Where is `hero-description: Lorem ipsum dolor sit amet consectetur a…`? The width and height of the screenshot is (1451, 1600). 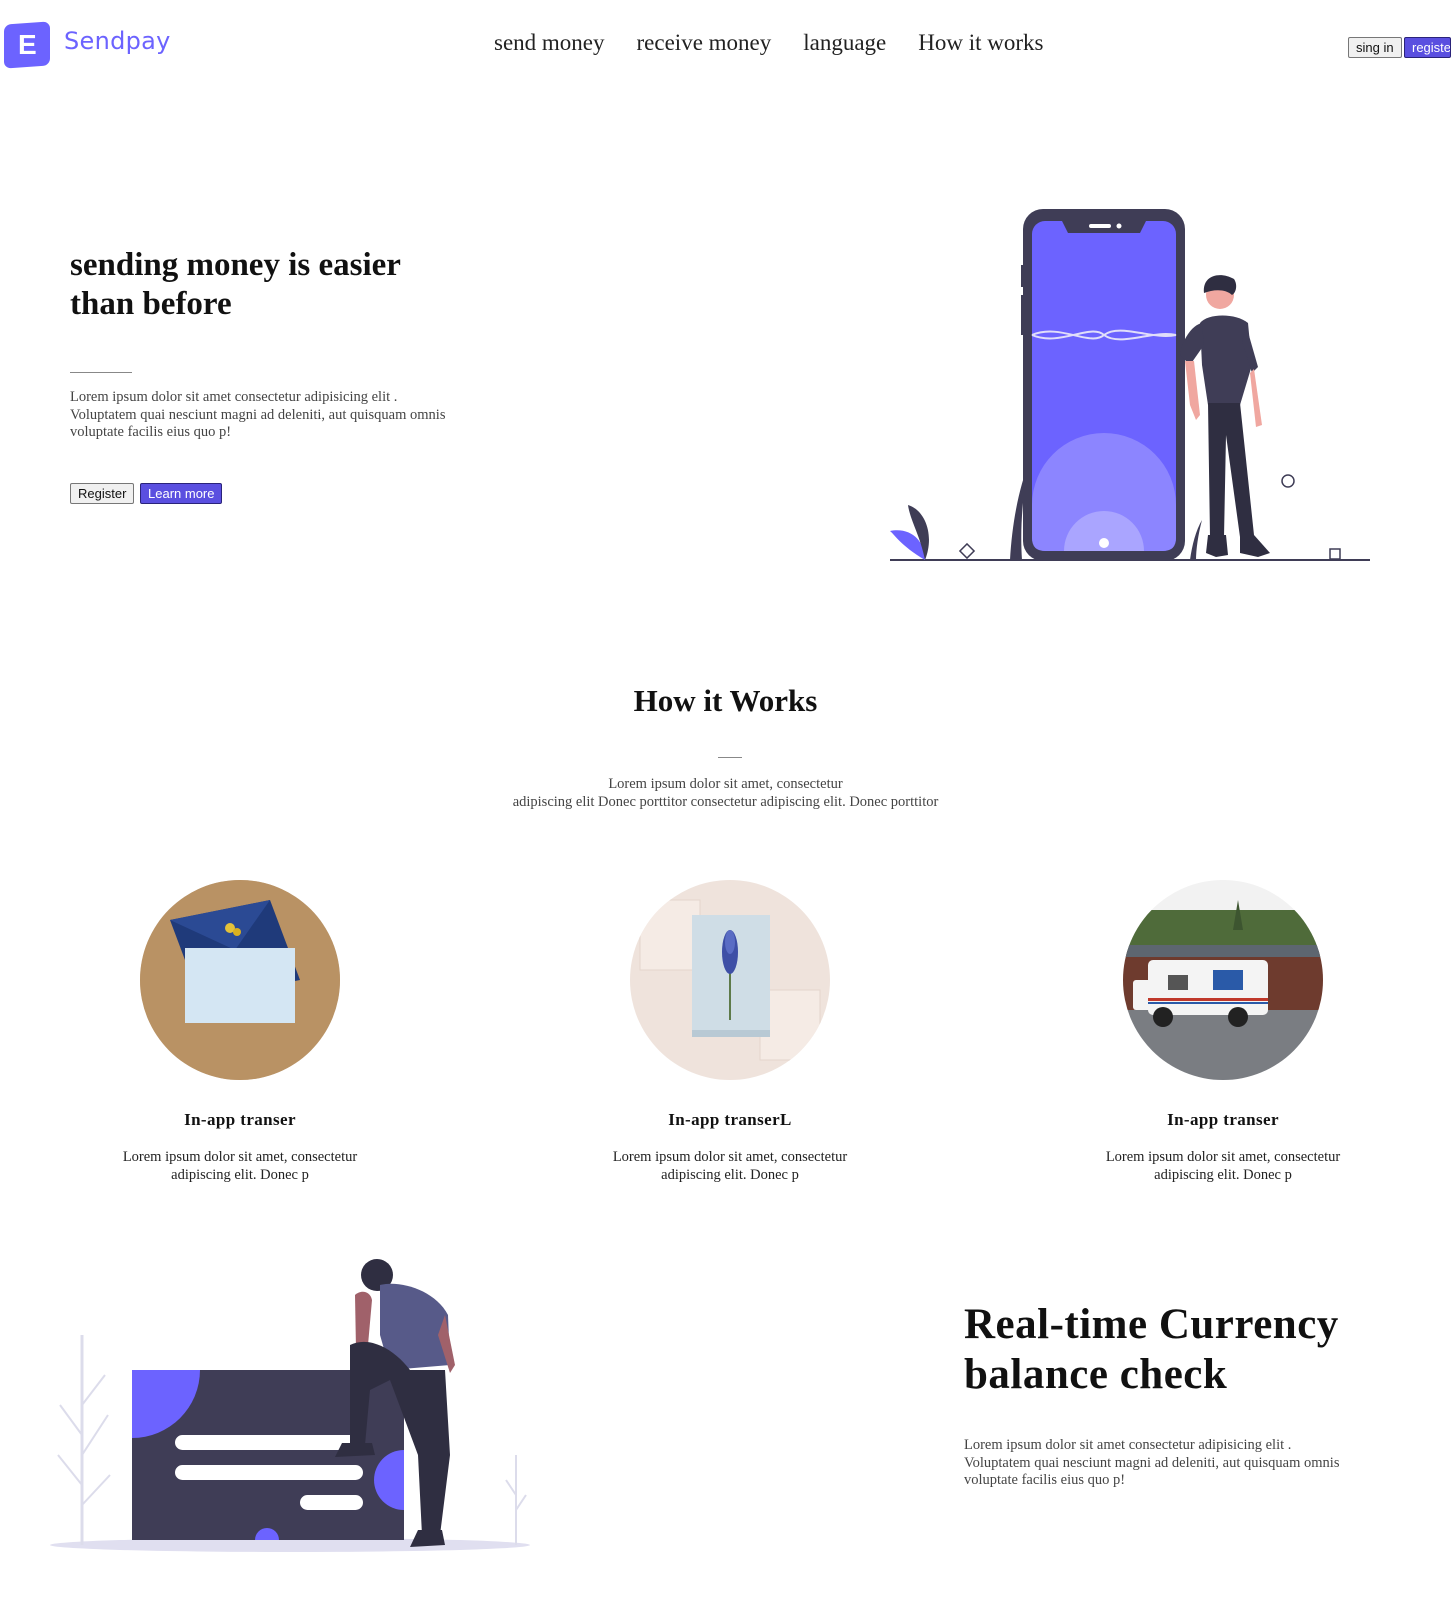
hero-description: Lorem ipsum dolor sit amet consectetur a… is located at coordinates (258, 414).